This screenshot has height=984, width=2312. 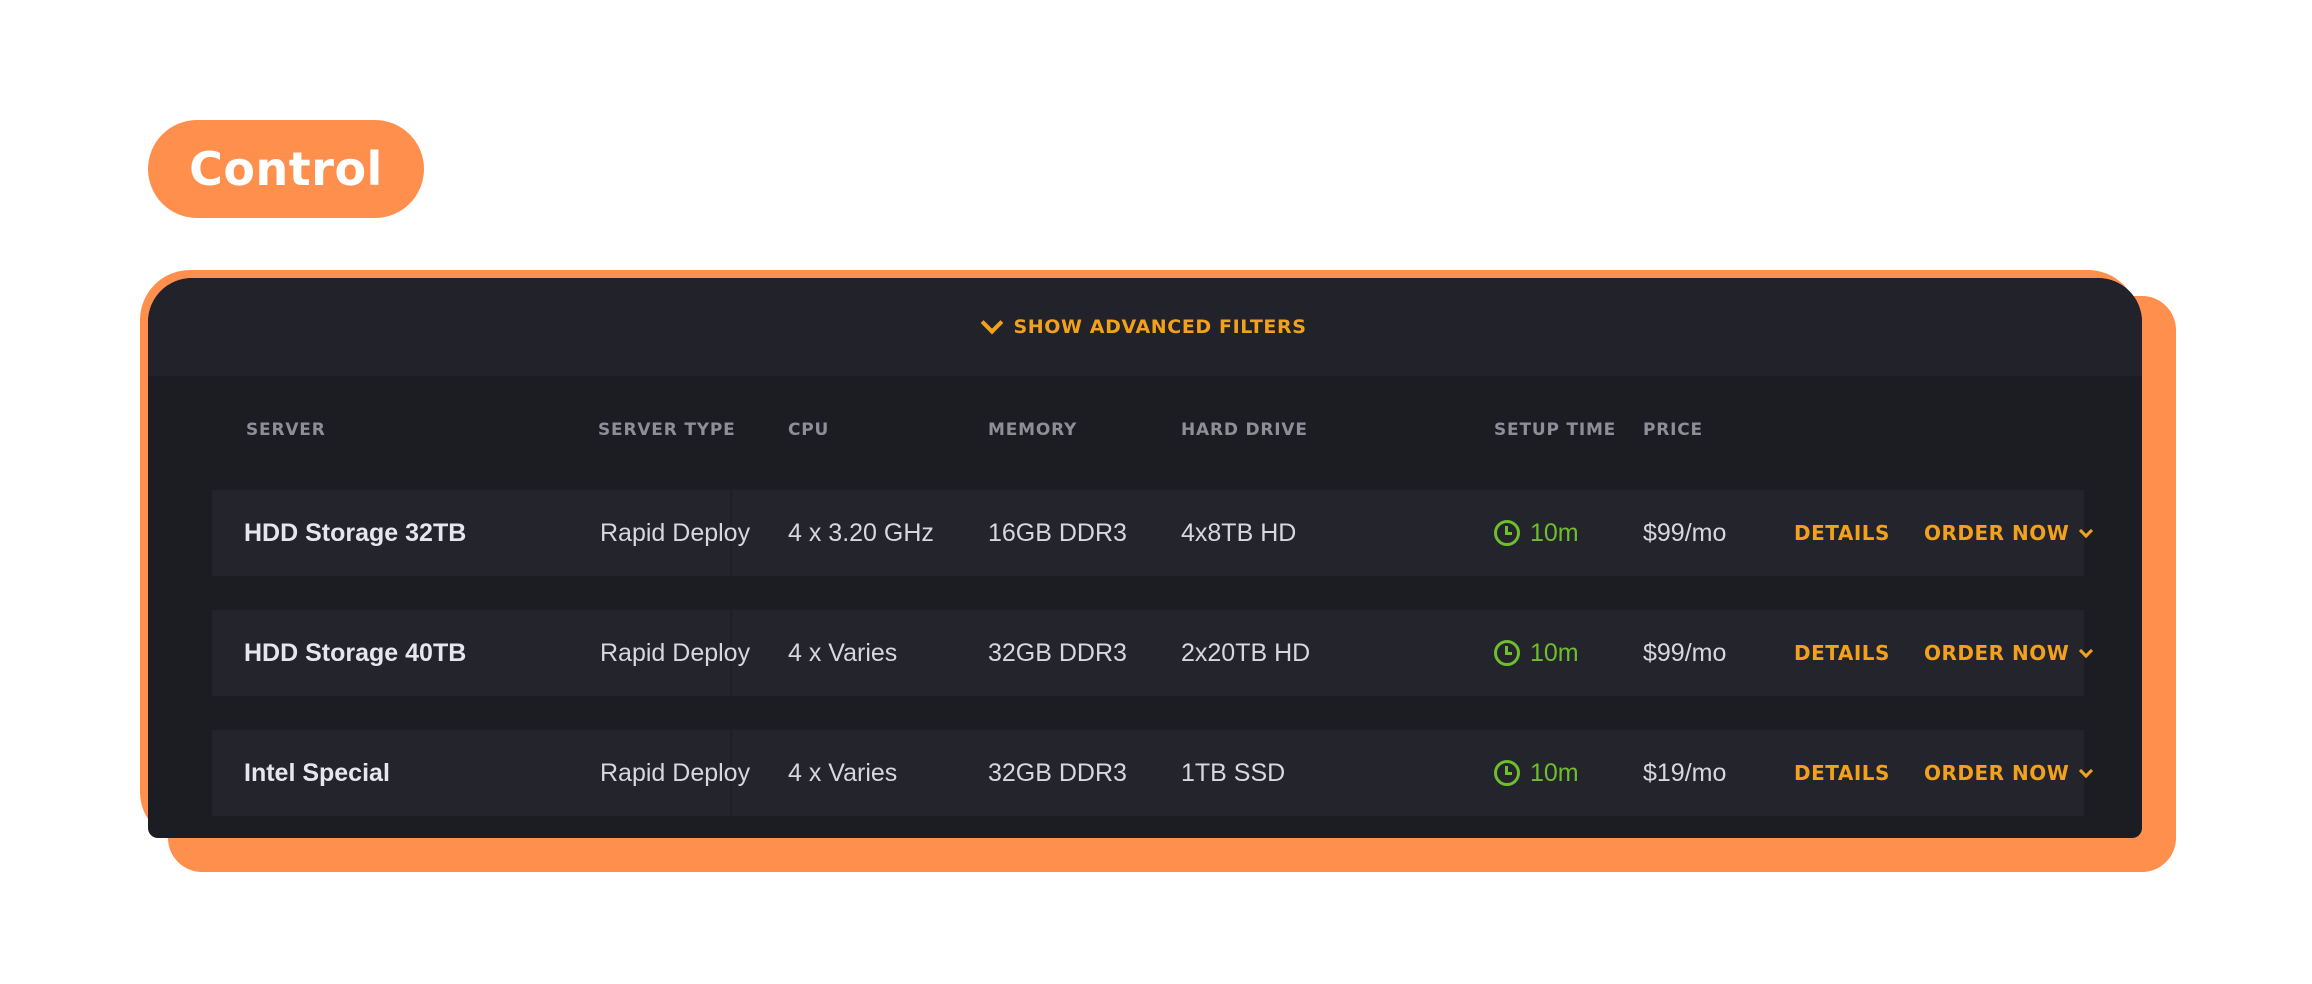 What do you see at coordinates (355, 652) in the screenshot?
I see `server-name: HDD Storage 40TB` at bounding box center [355, 652].